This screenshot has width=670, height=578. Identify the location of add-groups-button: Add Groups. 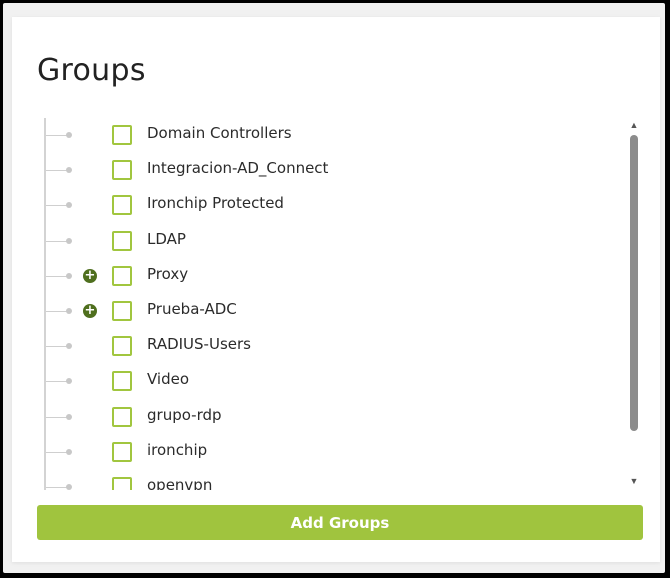
(340, 522).